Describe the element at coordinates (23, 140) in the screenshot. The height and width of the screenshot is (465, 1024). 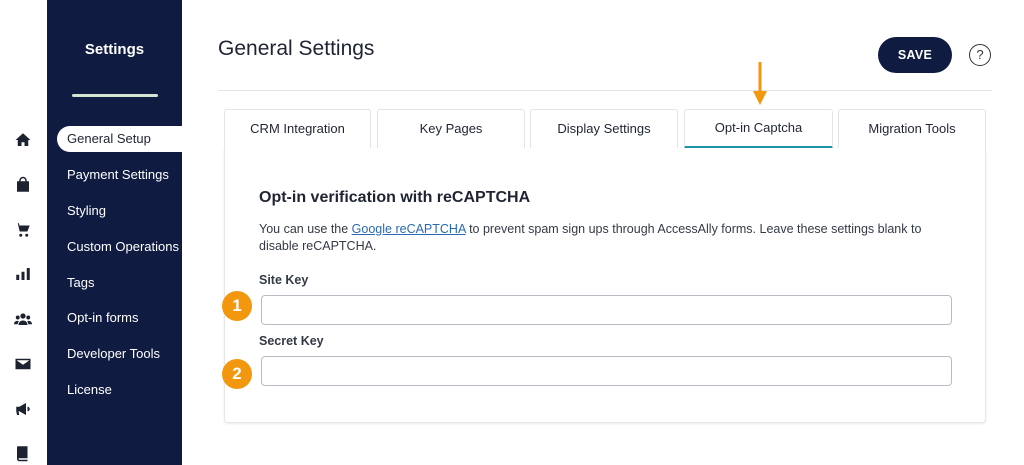
I see `home-icon` at that location.